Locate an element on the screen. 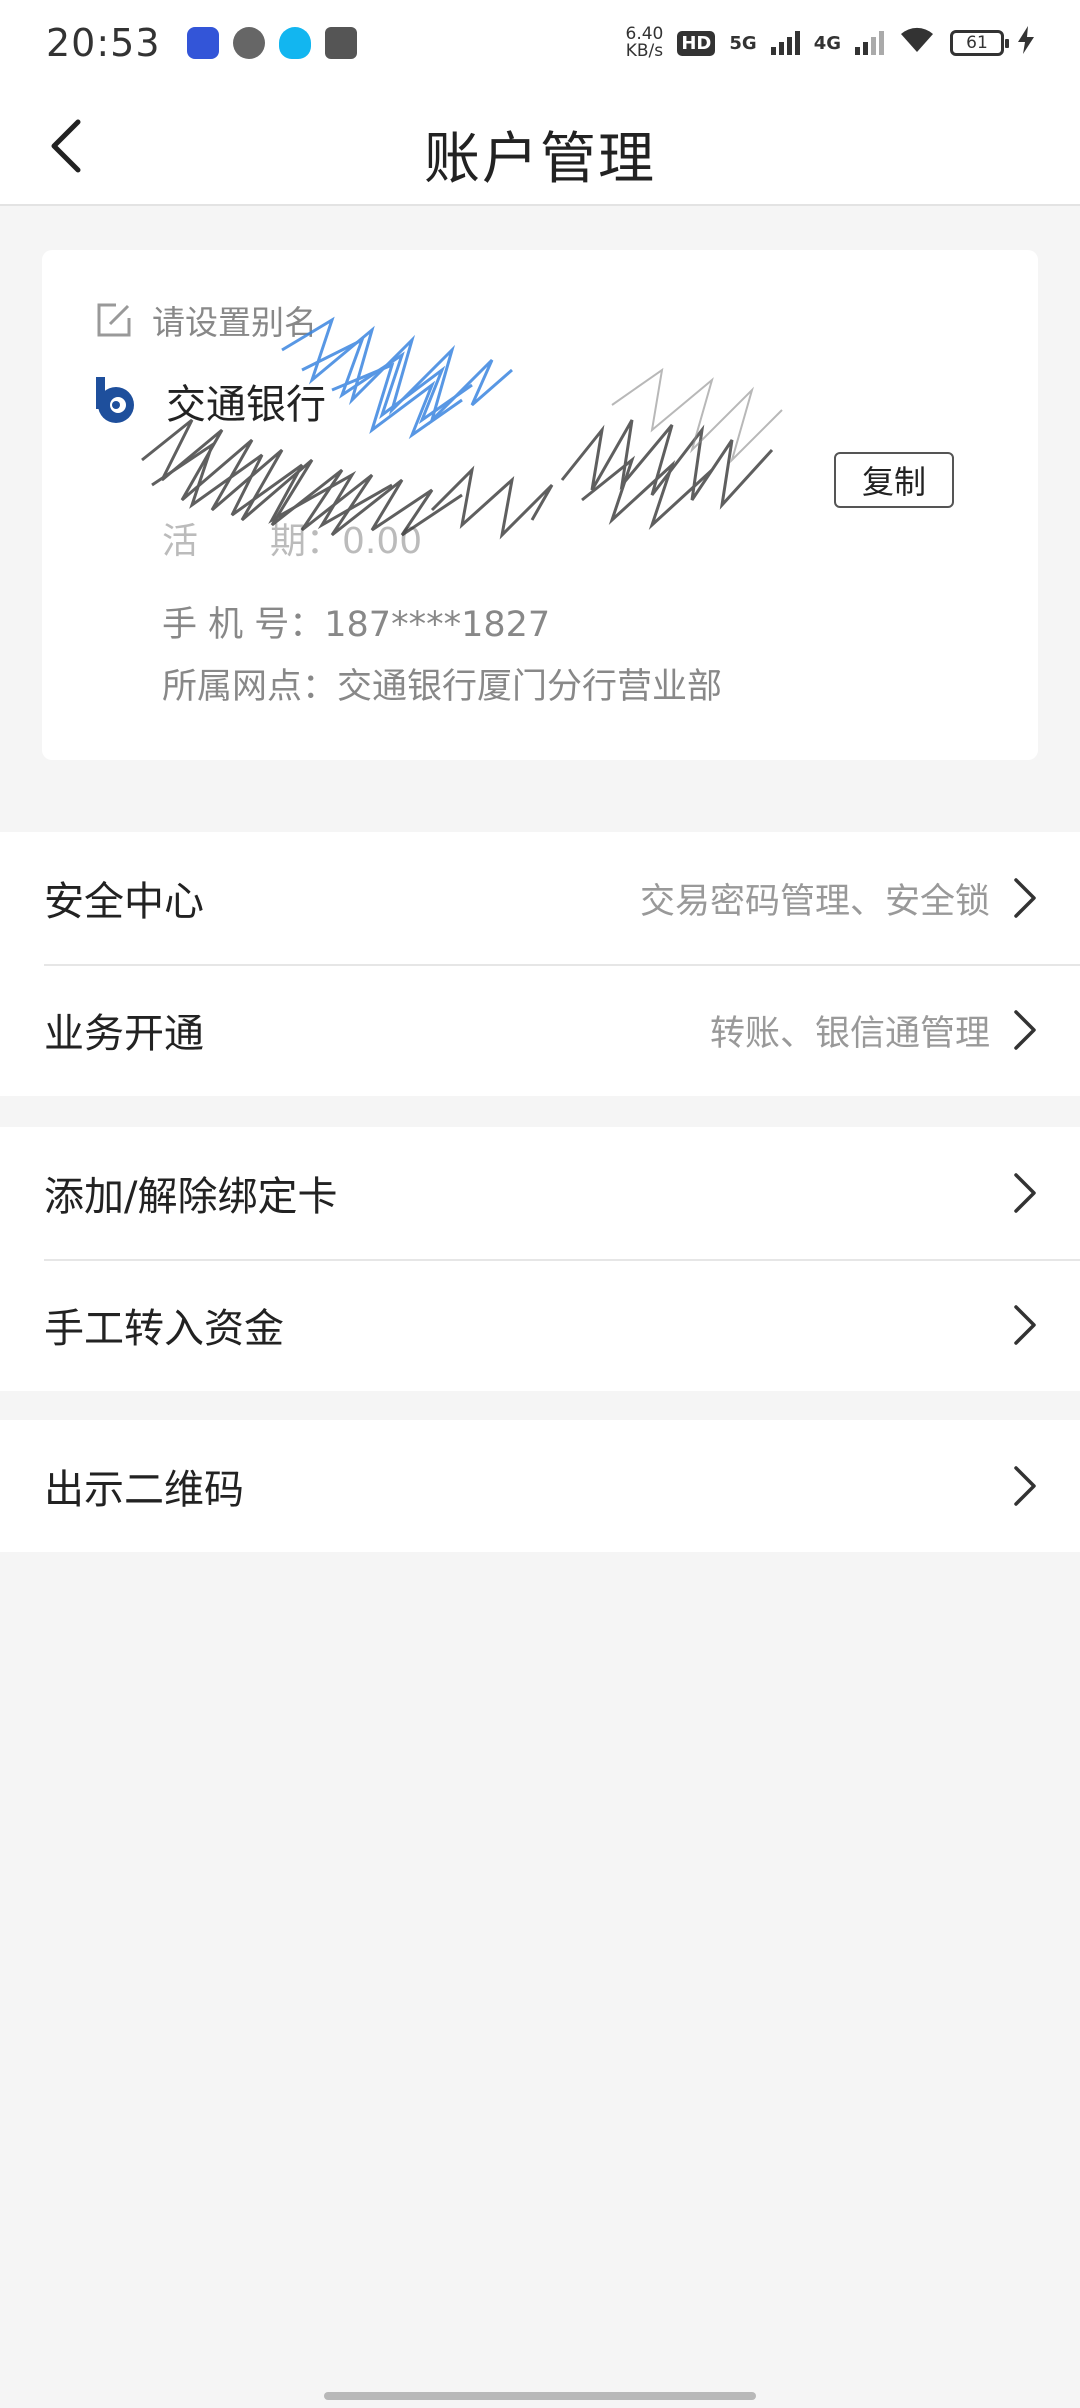 The width and height of the screenshot is (1080, 2408). menu-item-show-qrcode: 出示二维码 is located at coordinates (540, 1486).